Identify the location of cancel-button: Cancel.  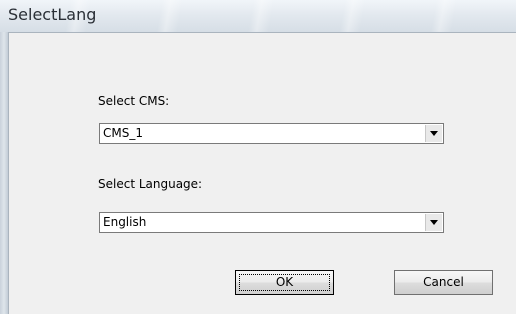
(443, 282).